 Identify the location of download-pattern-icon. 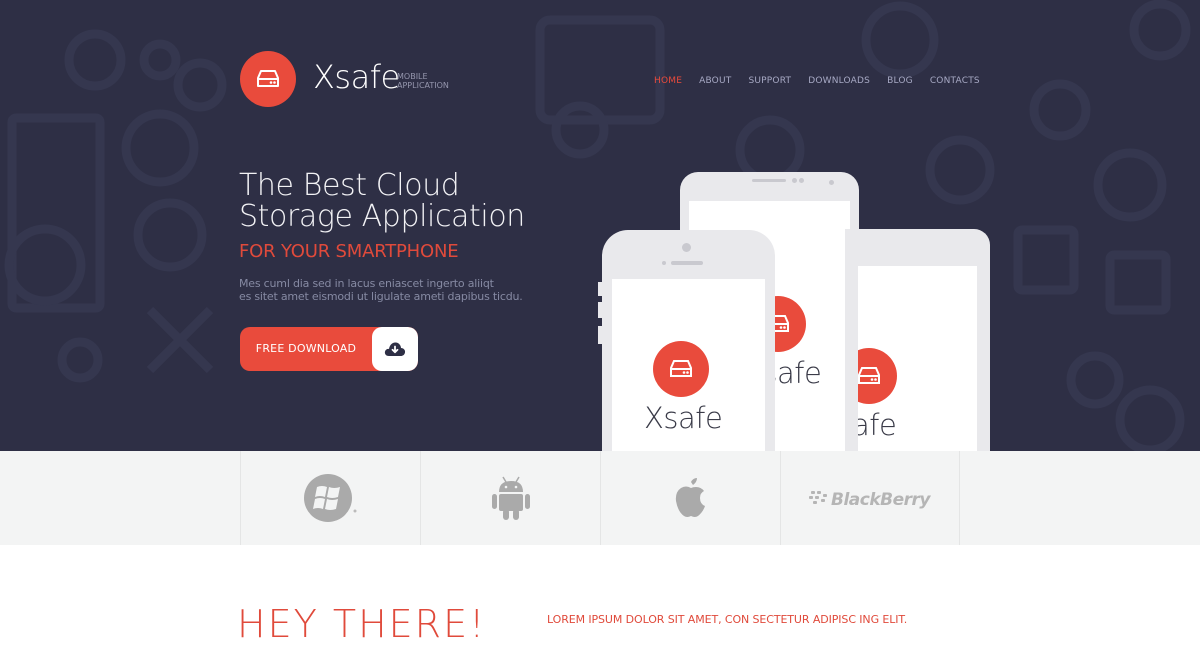
(1046, 260).